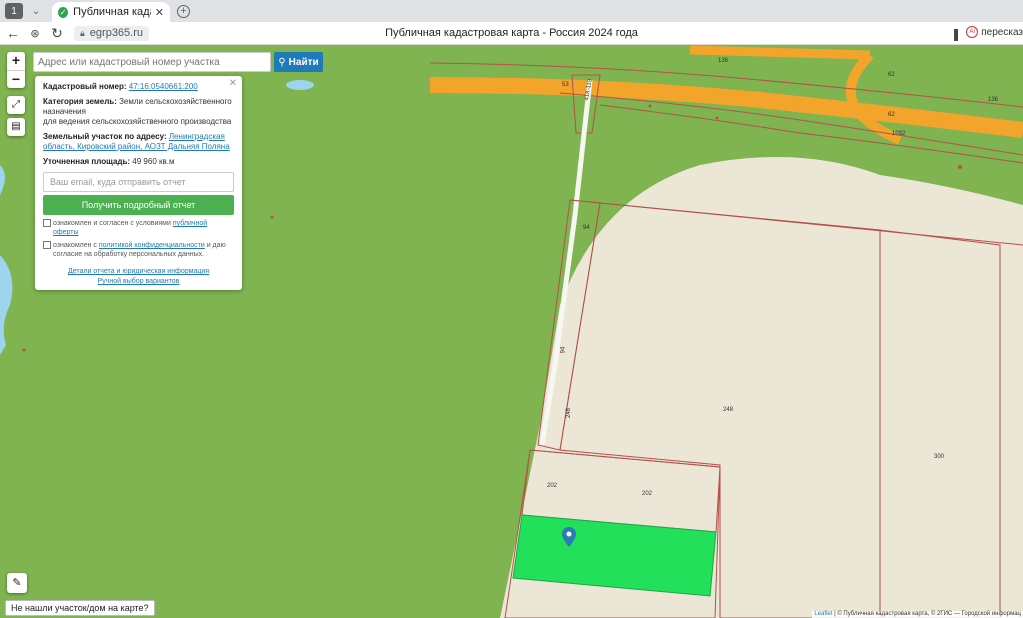 The image size is (1023, 618). I want to click on area-row: Уточненная площадь: 49 960 кв.м, so click(138, 162).